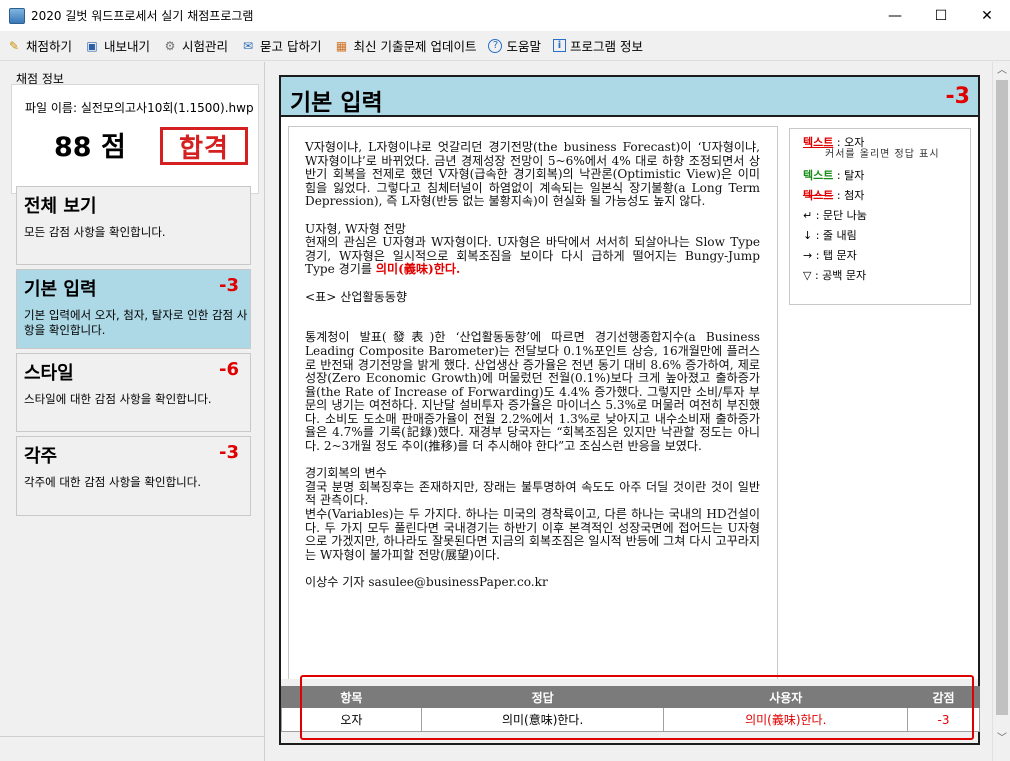 The width and height of the screenshot is (1010, 761). What do you see at coordinates (818, 175) in the screenshot?
I see `legend-omit-sample: 텍스트` at bounding box center [818, 175].